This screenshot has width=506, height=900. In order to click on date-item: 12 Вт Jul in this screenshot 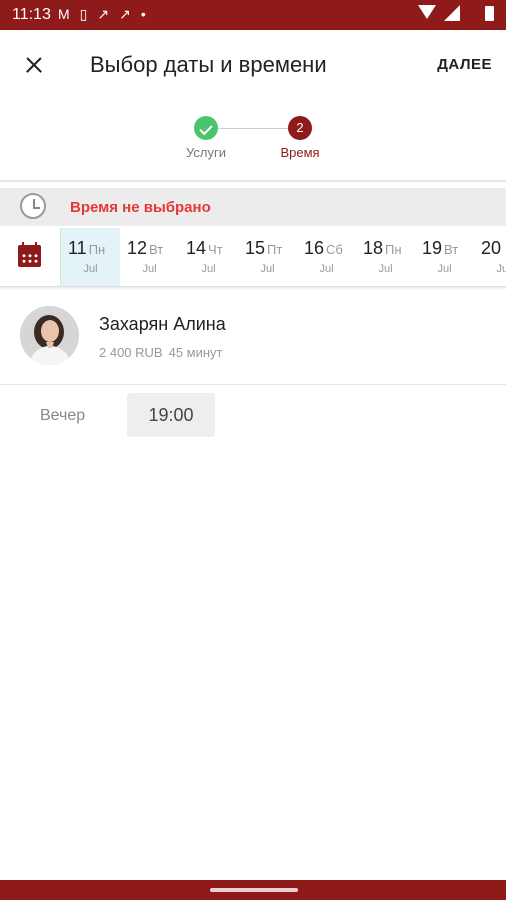, I will do `click(149, 257)`.